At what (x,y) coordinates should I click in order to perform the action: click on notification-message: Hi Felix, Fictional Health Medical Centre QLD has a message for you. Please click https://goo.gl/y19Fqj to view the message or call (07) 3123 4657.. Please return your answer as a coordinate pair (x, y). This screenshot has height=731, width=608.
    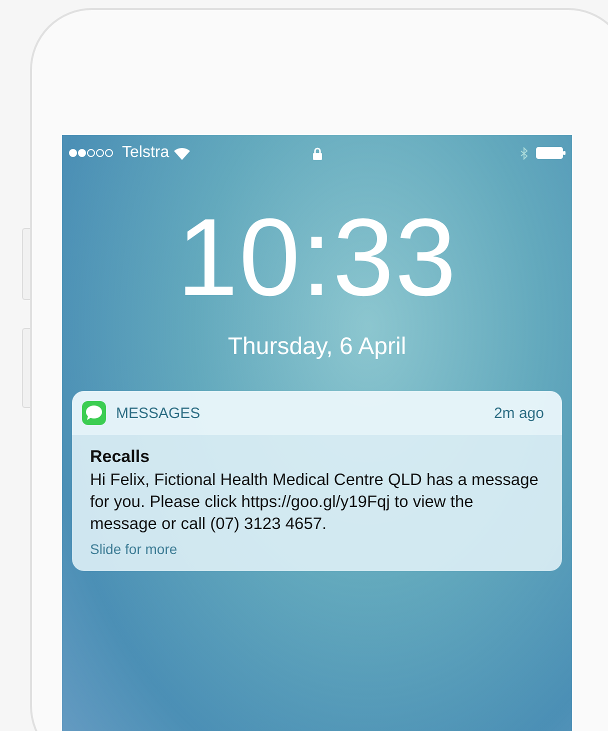
    Looking at the image, I should click on (315, 502).